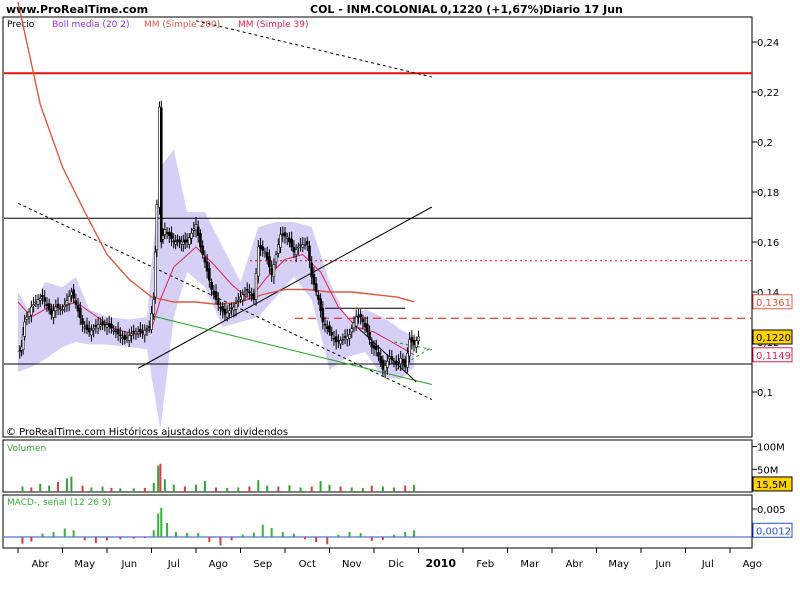  Describe the element at coordinates (84, 564) in the screenshot. I see `x-tick-label: May` at that location.